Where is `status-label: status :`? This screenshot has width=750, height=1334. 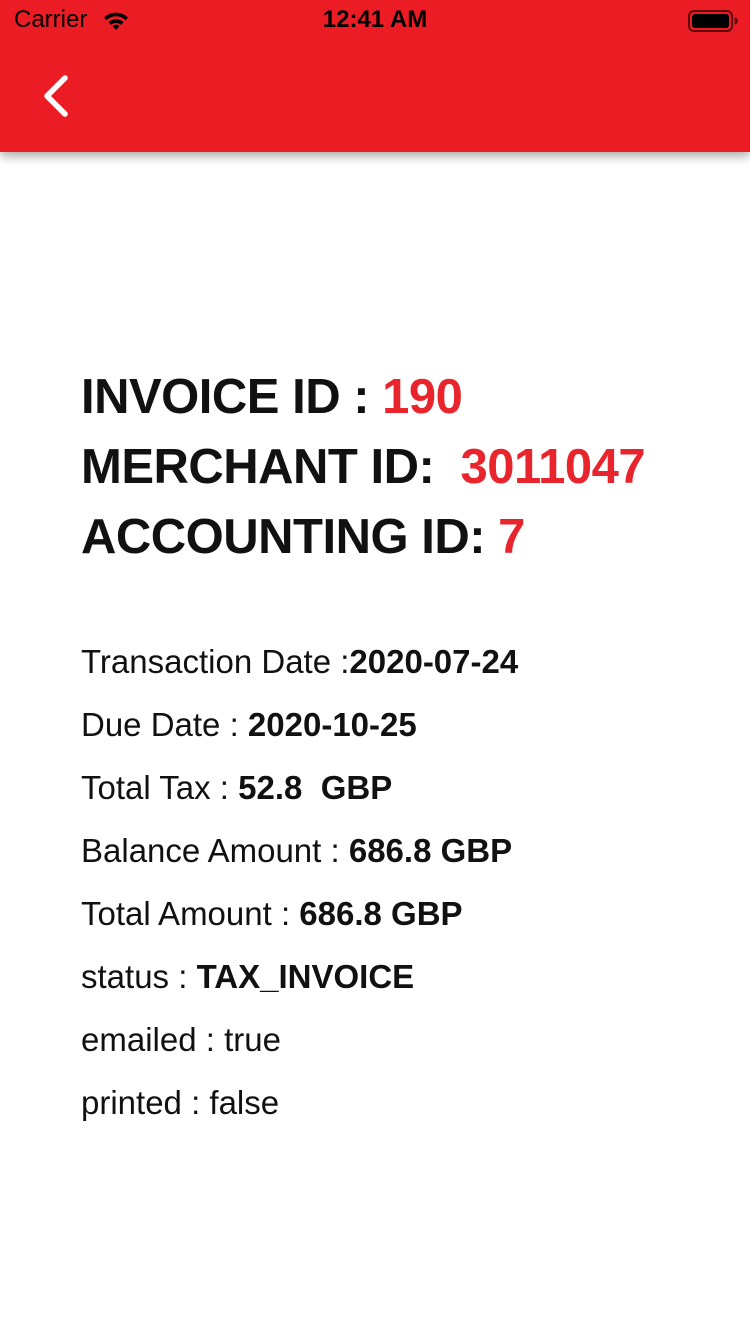 status-label: status : is located at coordinates (139, 976).